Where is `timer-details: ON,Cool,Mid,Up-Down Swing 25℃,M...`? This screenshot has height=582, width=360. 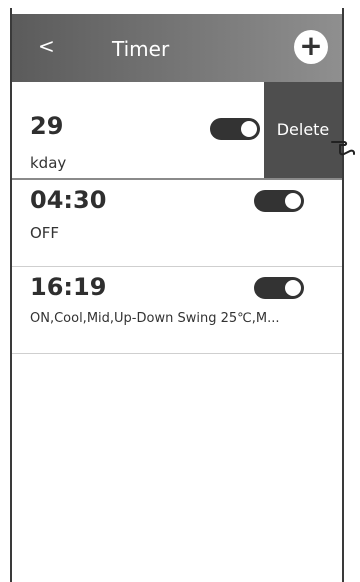 timer-details: ON,Cool,Mid,Up-Down Swing 25℃,M... is located at coordinates (155, 318).